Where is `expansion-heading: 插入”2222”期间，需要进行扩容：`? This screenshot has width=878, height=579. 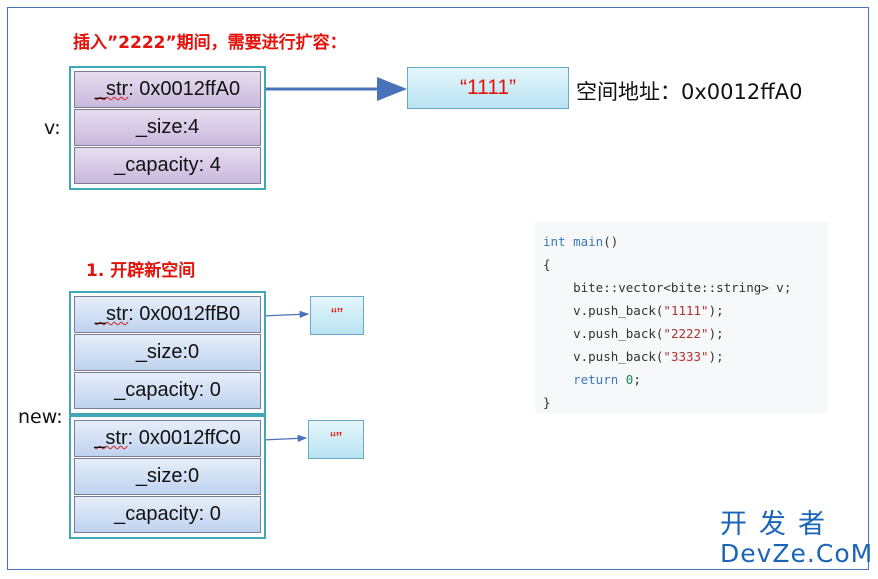
expansion-heading: 插入”2222”期间，需要进行扩容： is located at coordinates (210, 43).